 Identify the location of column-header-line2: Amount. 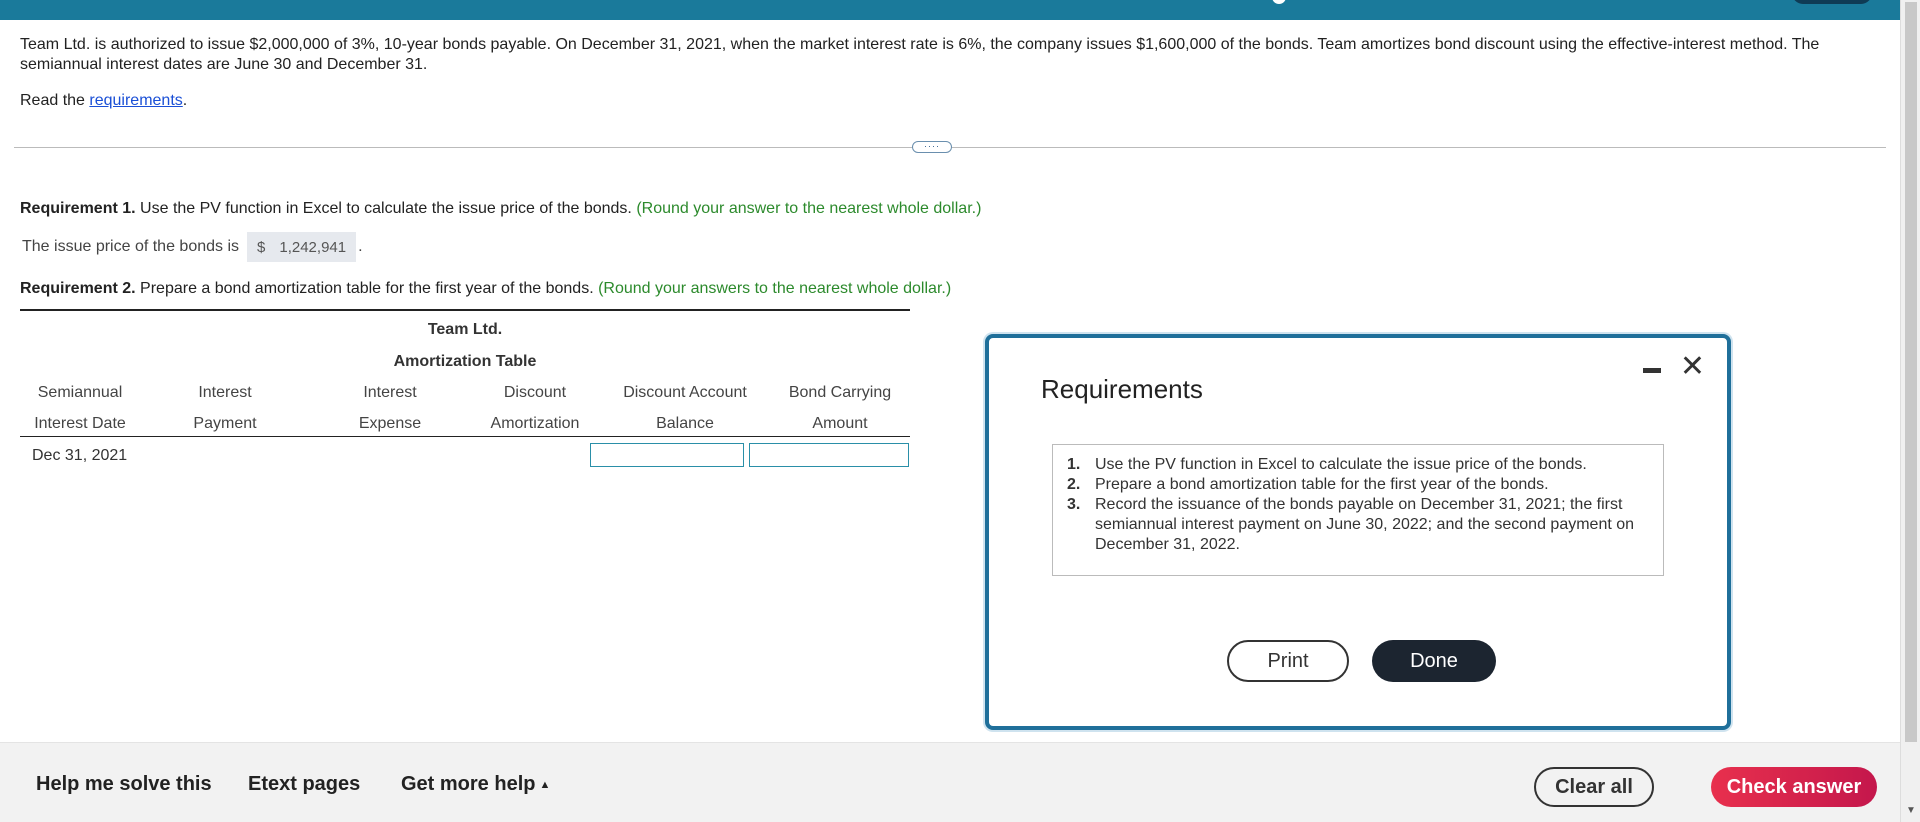
(840, 423).